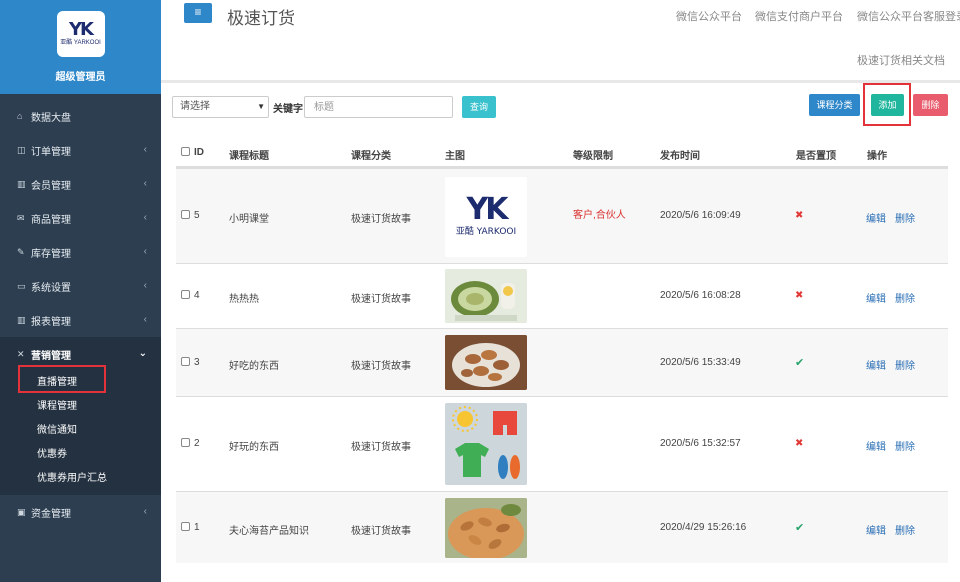  I want to click on query-button: 查询, so click(479, 107).